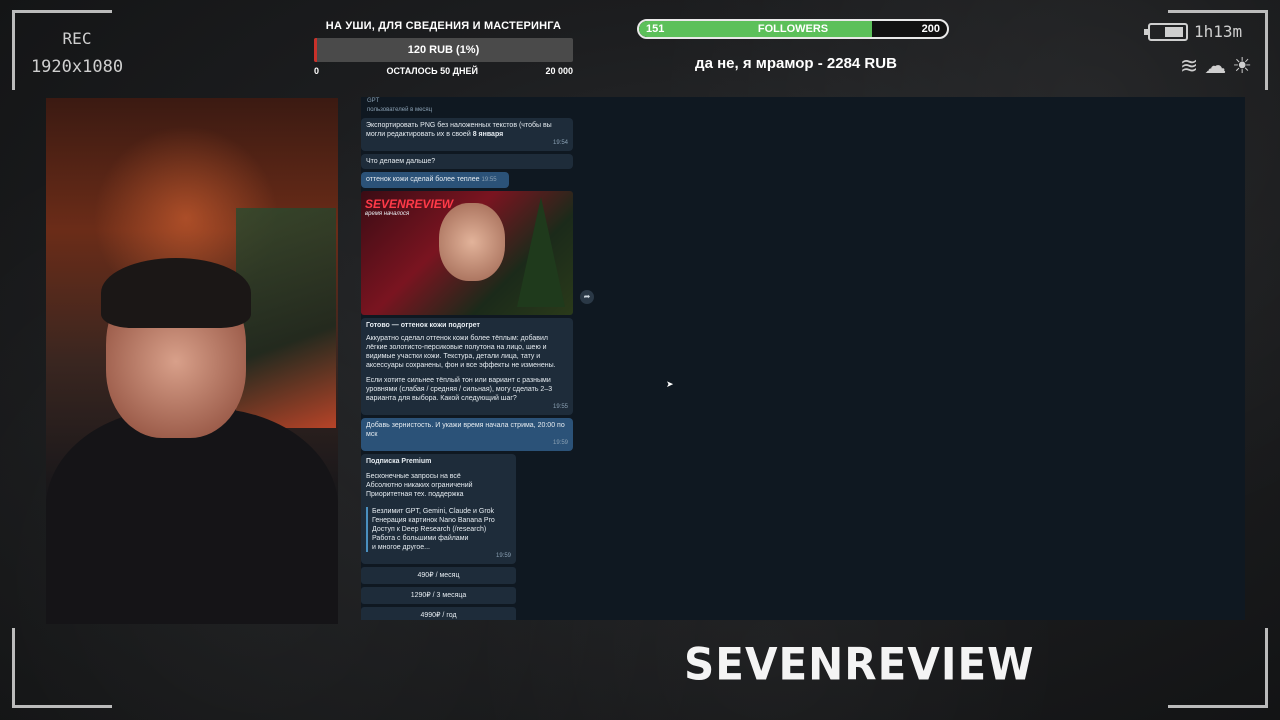  I want to click on donation-goal-title: НА УШИ, ДЛЯ СВЕДЕНИЯ И МАСТЕРИНГА, so click(443, 26).